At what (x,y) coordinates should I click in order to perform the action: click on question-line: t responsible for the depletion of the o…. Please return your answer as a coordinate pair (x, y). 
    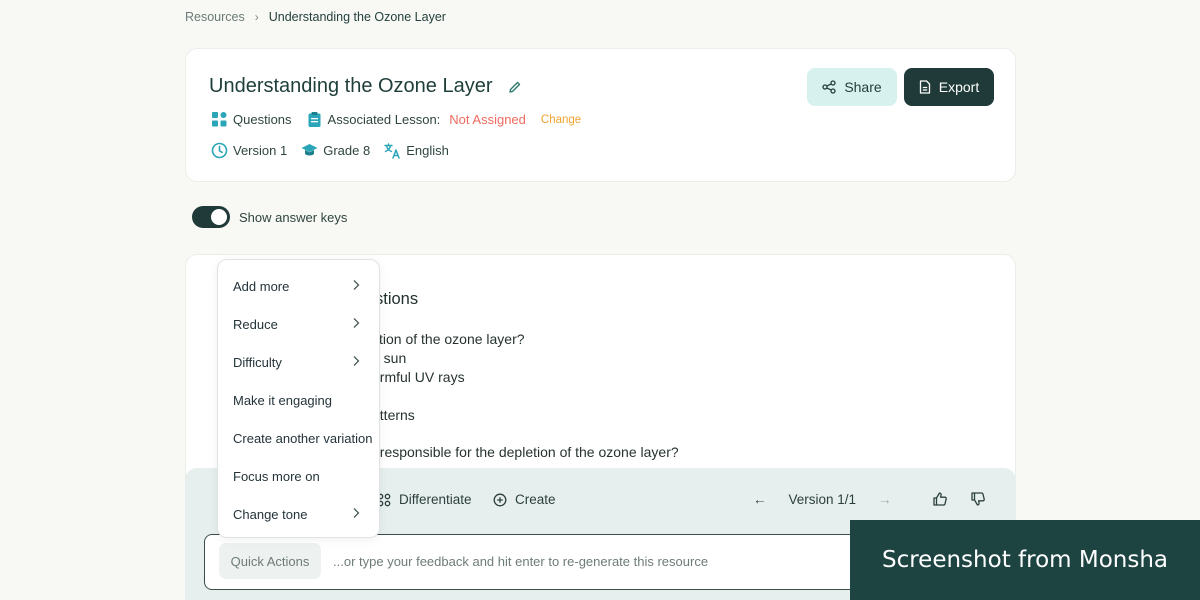
    Looking at the image, I should click on (525, 452).